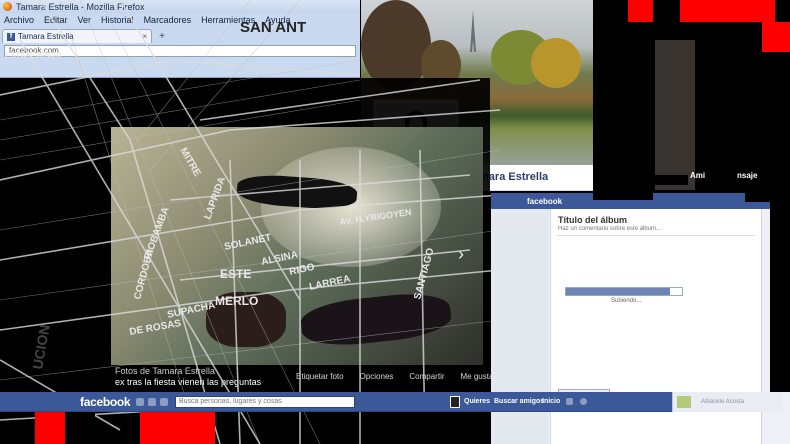 The width and height of the screenshot is (790, 444). What do you see at coordinates (7, 6) in the screenshot?
I see `firefox-icon` at bounding box center [7, 6].